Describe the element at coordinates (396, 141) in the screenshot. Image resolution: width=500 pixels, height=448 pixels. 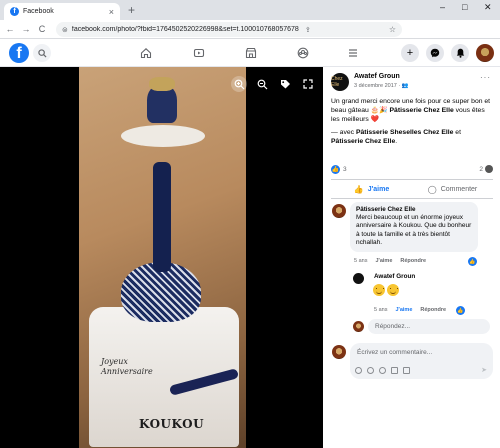
I see `post-text-part: .` at that location.